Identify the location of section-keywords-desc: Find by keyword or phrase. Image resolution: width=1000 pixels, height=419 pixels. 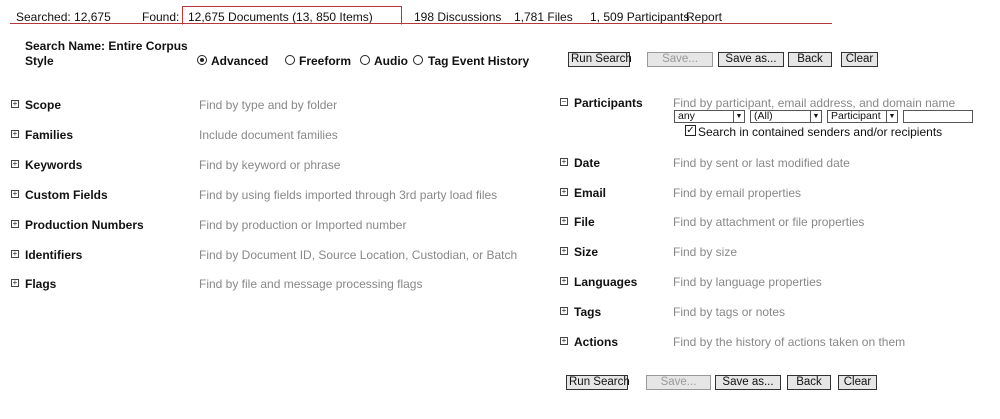
(270, 165).